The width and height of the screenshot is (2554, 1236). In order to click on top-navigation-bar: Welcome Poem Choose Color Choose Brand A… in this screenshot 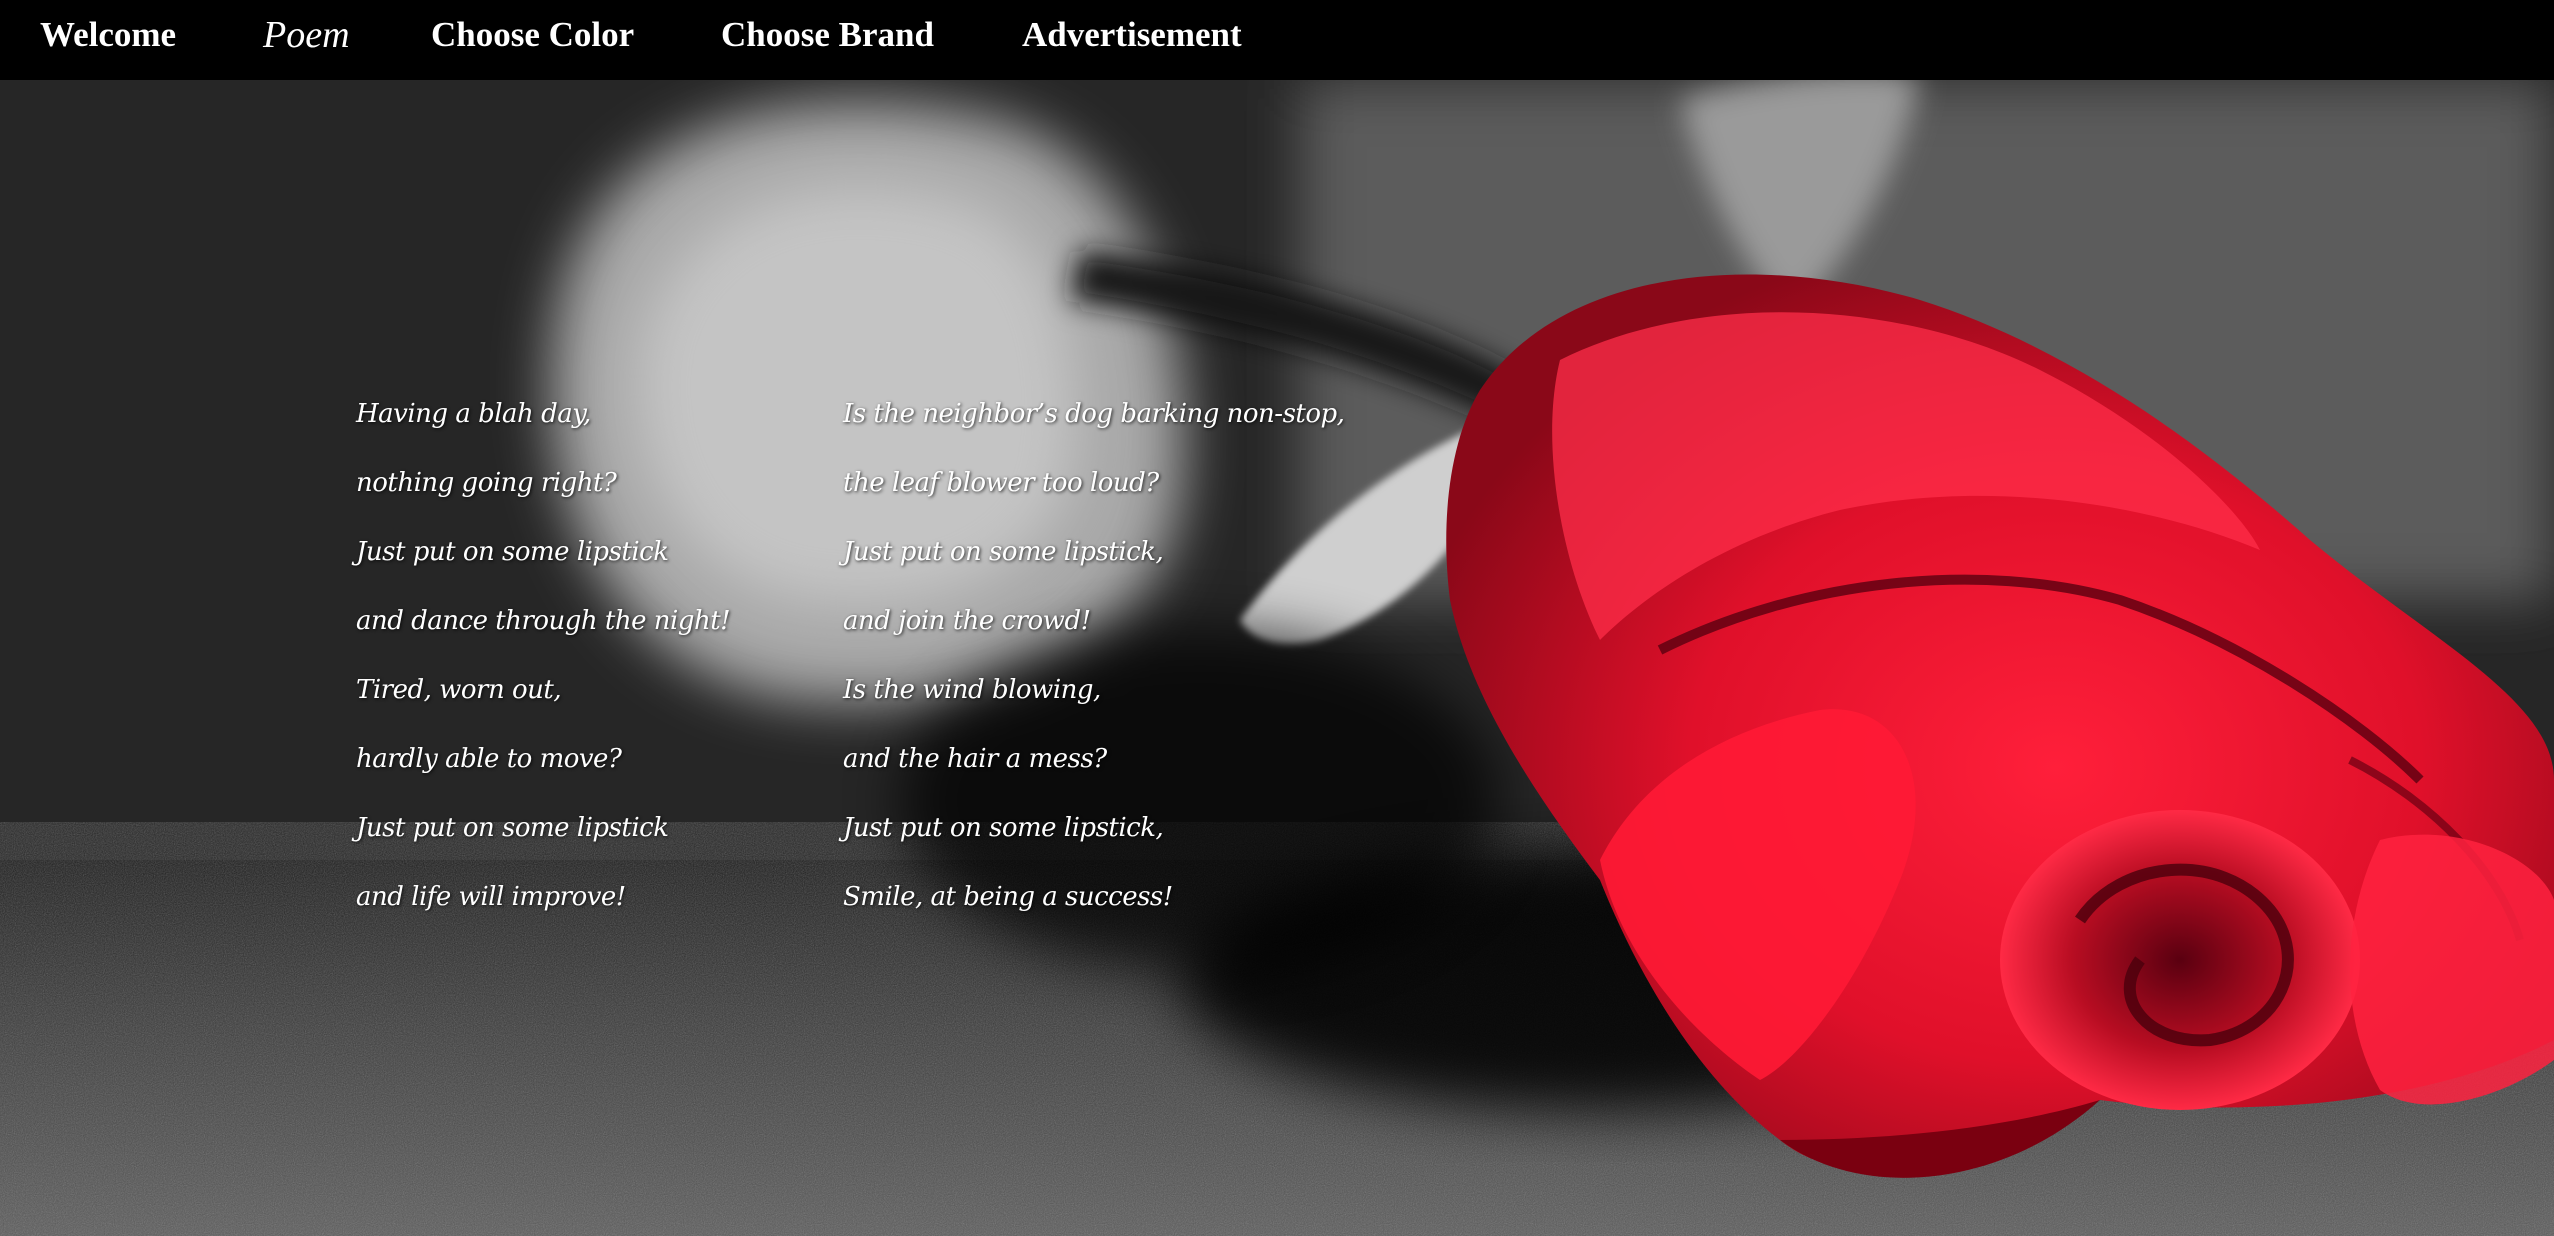, I will do `click(1277, 40)`.